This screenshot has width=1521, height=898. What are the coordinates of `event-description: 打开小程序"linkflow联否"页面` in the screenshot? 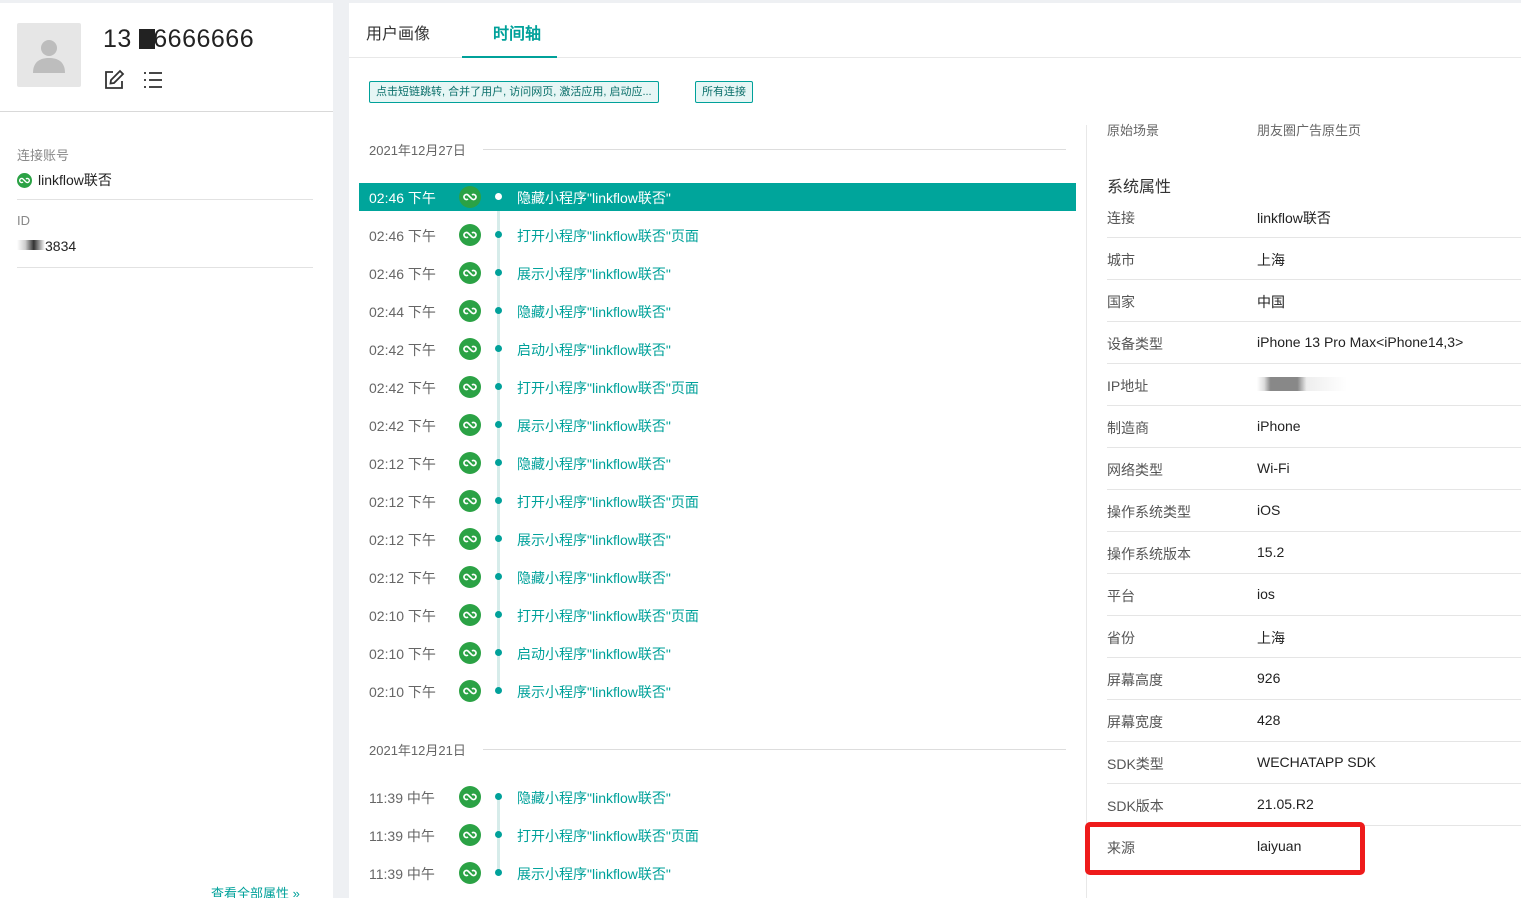 It's located at (608, 388).